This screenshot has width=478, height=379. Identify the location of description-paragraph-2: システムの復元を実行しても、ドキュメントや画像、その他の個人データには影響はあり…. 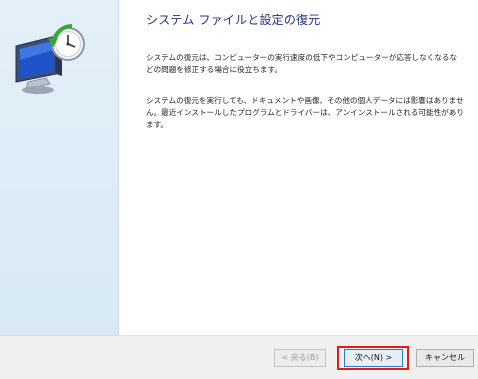
(305, 112).